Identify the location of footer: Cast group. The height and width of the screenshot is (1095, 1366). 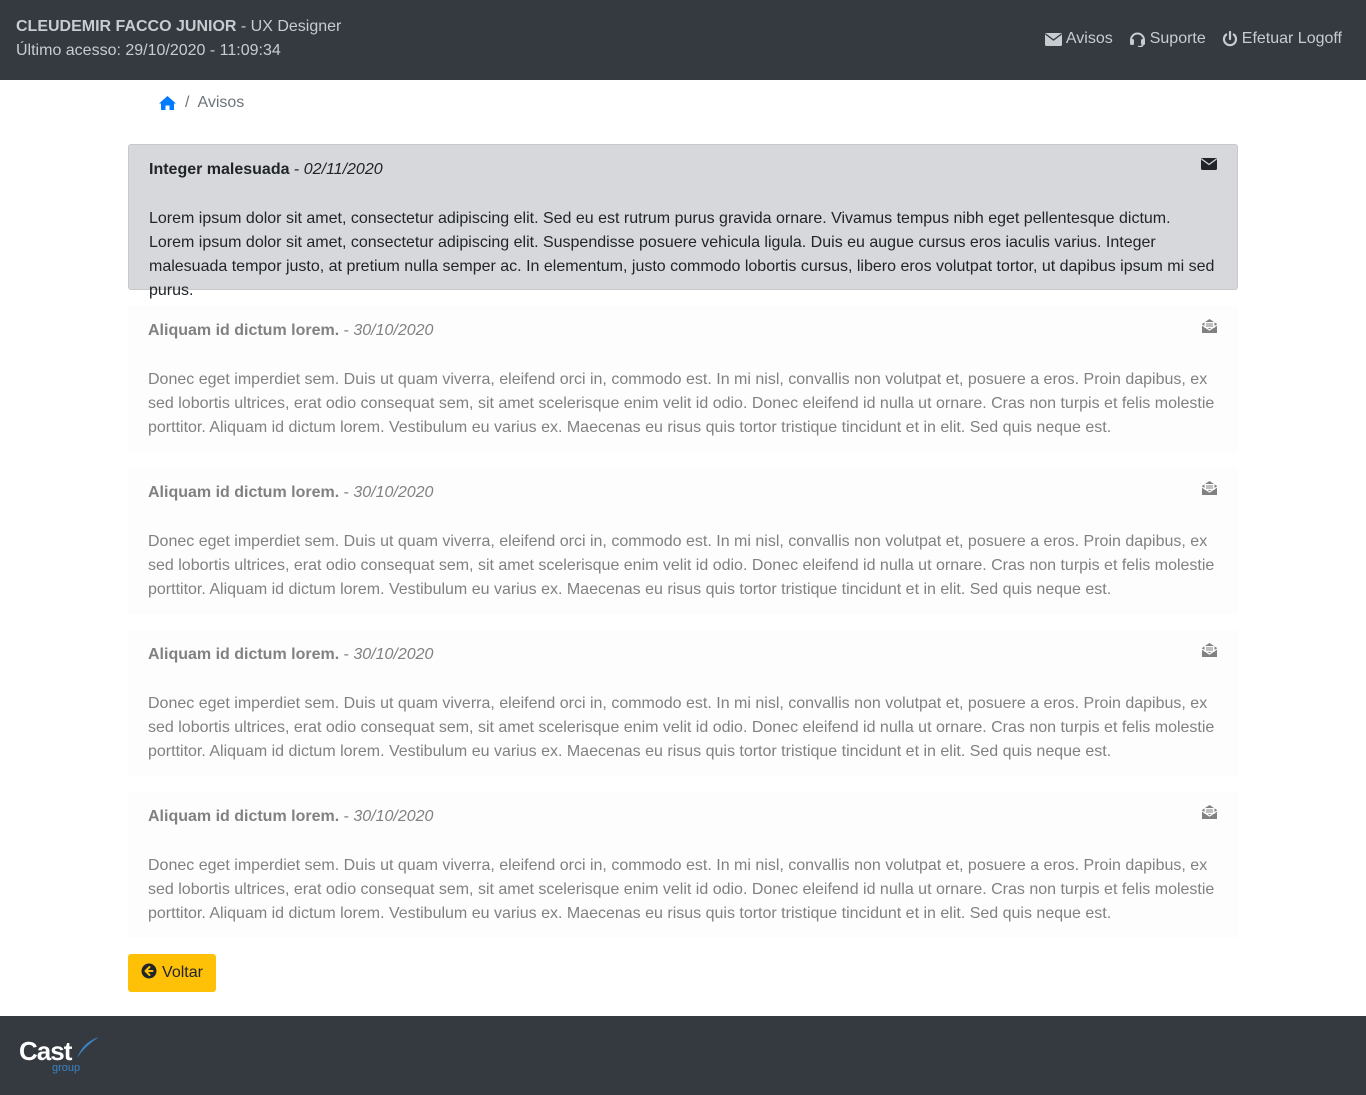
(683, 1055).